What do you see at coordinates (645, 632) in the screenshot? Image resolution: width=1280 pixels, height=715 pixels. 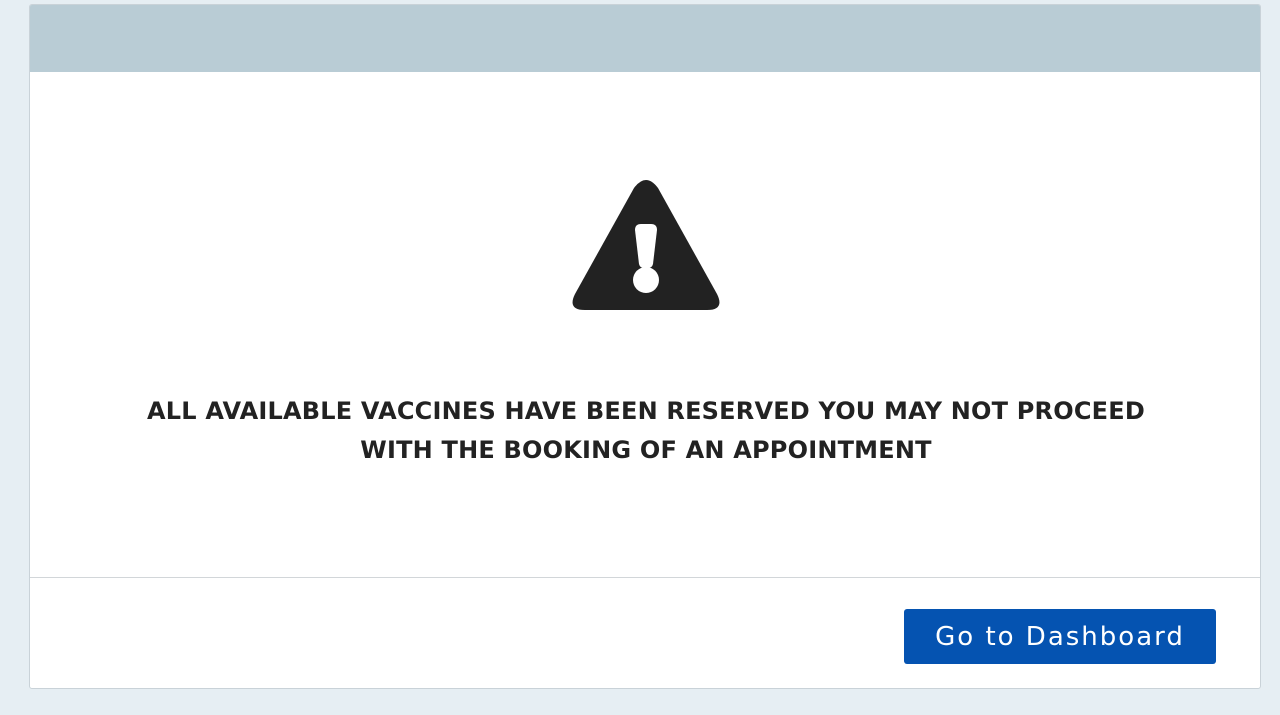 I see `modal-footer: Go to Dashboard` at bounding box center [645, 632].